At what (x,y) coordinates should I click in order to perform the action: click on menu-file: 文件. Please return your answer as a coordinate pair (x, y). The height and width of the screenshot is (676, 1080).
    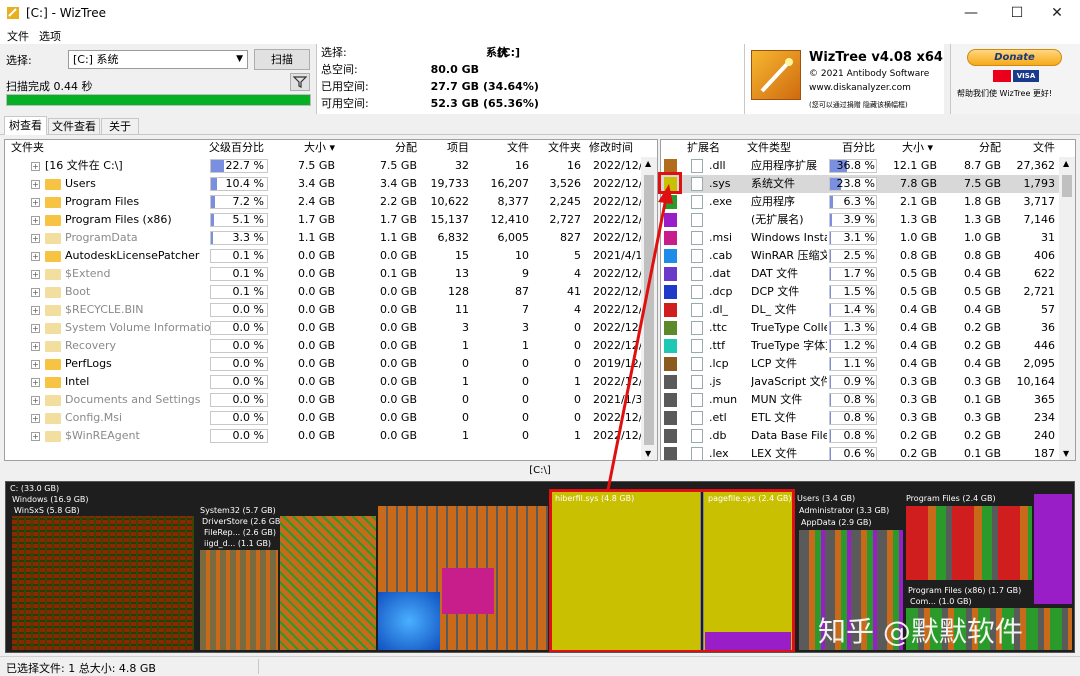
    Looking at the image, I should click on (18, 36).